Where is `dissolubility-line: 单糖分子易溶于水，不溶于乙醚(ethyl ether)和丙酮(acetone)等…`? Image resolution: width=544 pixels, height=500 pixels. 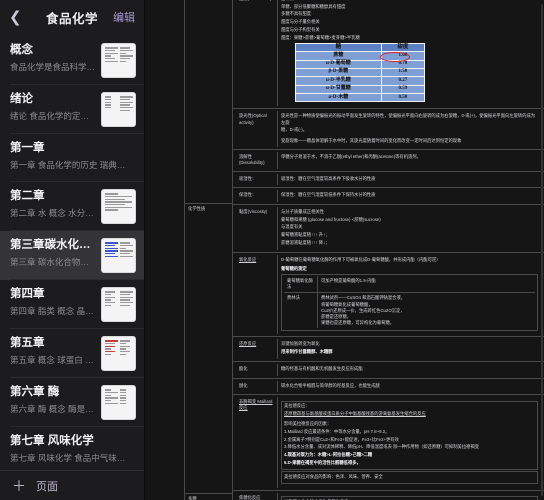 dissolubility-line: 单糖分子易溶于水，不溶于乙醚(ethyl ether)和丙酮(acetone)等… is located at coordinates (351, 157).